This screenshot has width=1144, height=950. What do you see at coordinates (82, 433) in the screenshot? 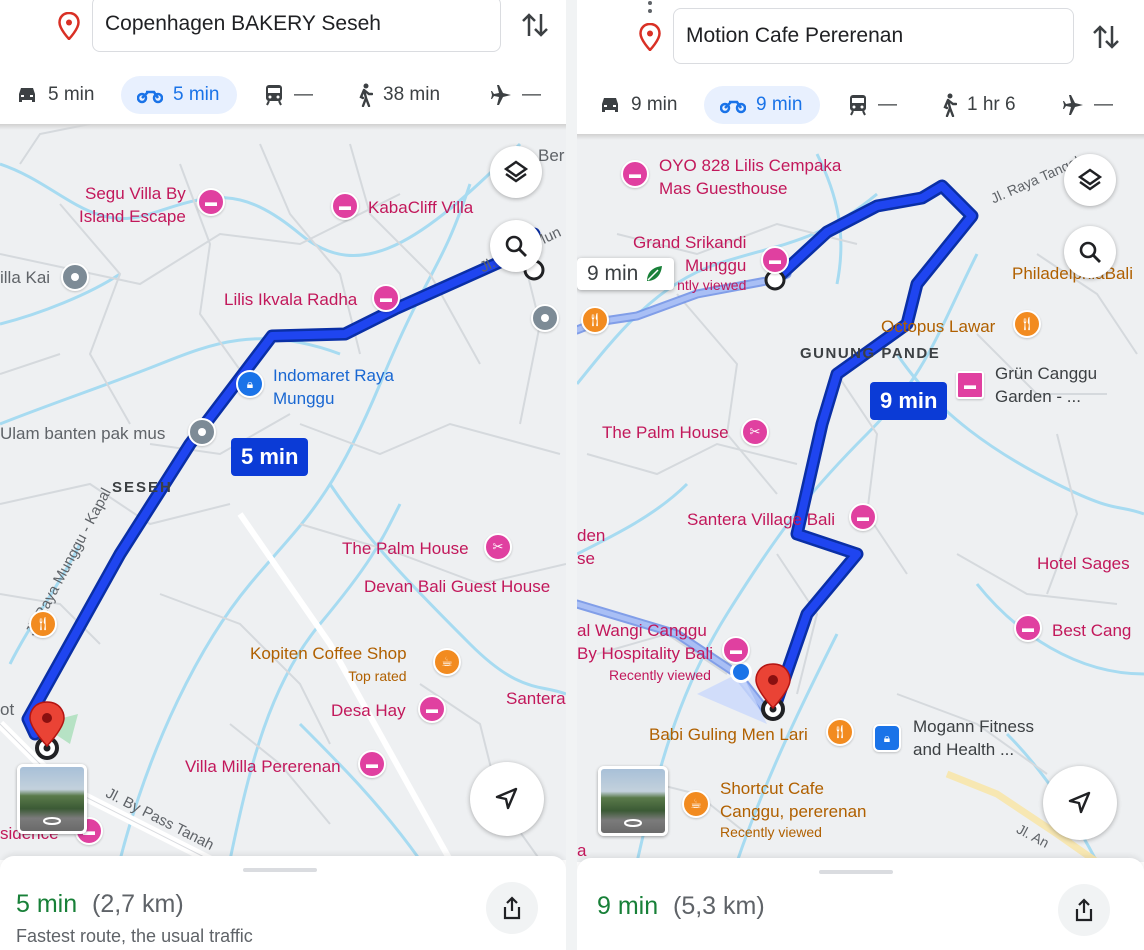
I see `place-ulam: Ulam banten pak mus` at bounding box center [82, 433].